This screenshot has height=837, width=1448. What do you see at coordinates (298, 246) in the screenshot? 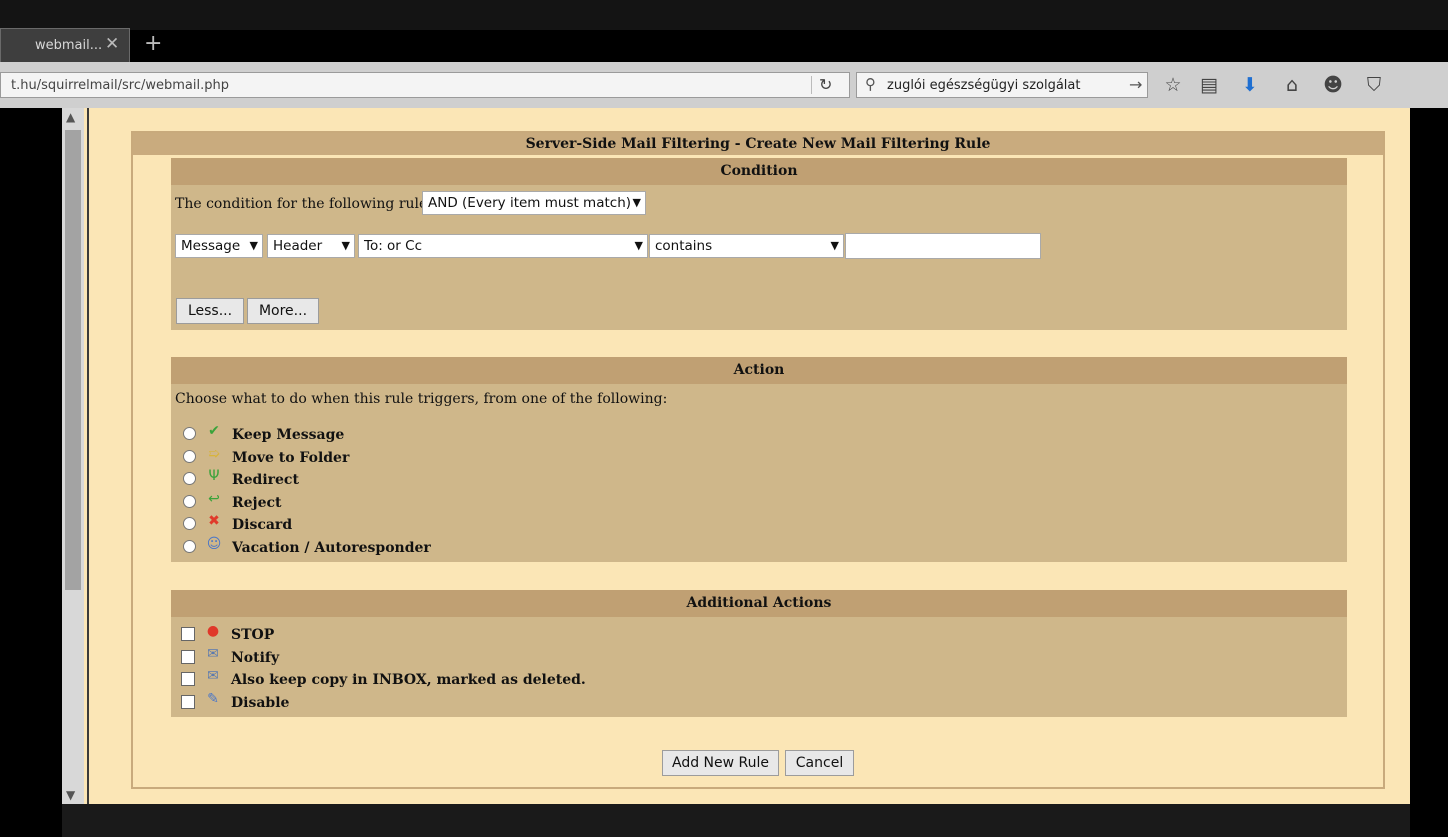
I see `message-part-value: Header` at bounding box center [298, 246].